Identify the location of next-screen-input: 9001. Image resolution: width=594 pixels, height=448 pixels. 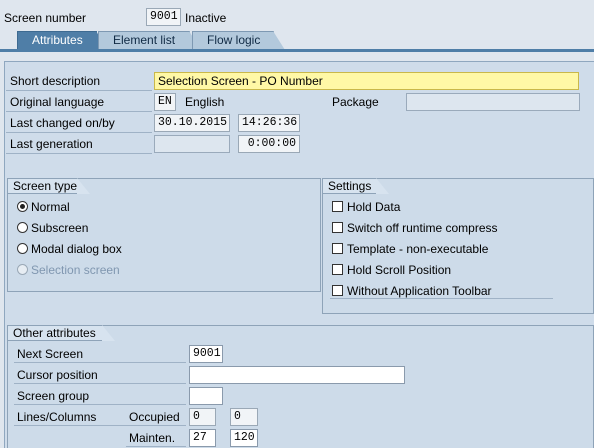
(206, 354).